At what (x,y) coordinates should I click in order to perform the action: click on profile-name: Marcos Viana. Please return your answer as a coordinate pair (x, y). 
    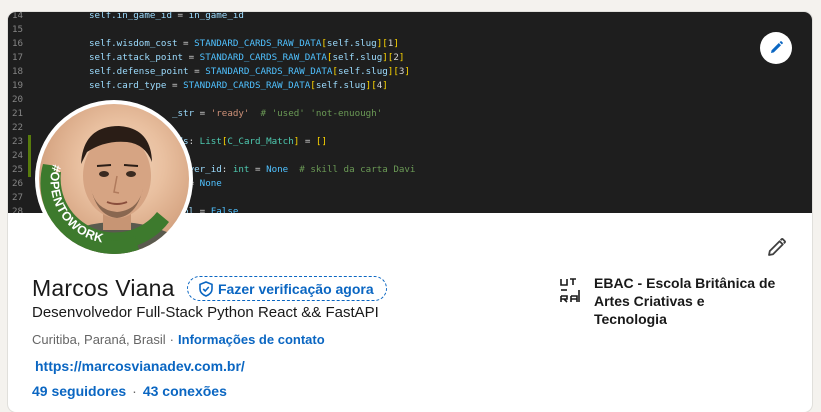
    Looking at the image, I should click on (103, 288).